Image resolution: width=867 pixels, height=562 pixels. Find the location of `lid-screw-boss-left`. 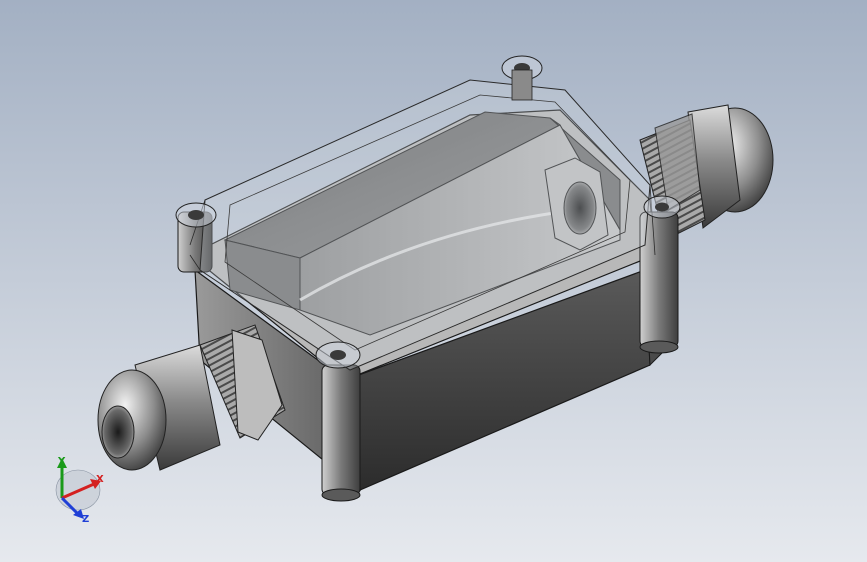

lid-screw-boss-left is located at coordinates (196, 215).